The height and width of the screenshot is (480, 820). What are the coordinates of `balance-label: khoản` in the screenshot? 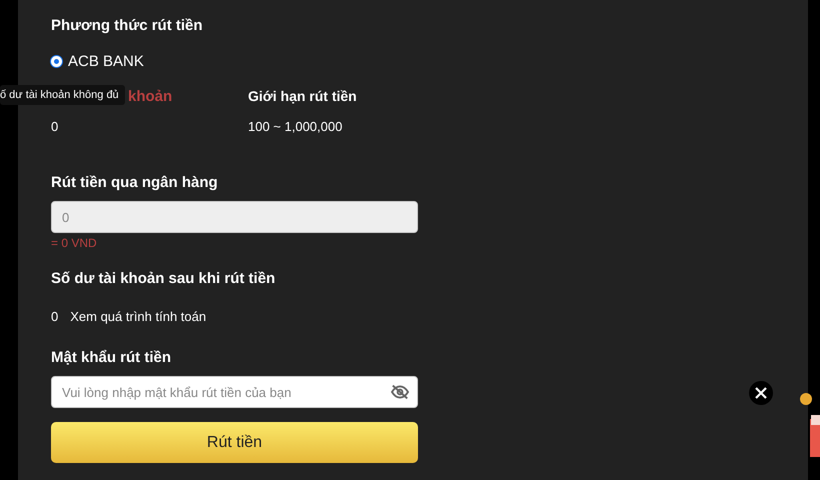 It's located at (151, 96).